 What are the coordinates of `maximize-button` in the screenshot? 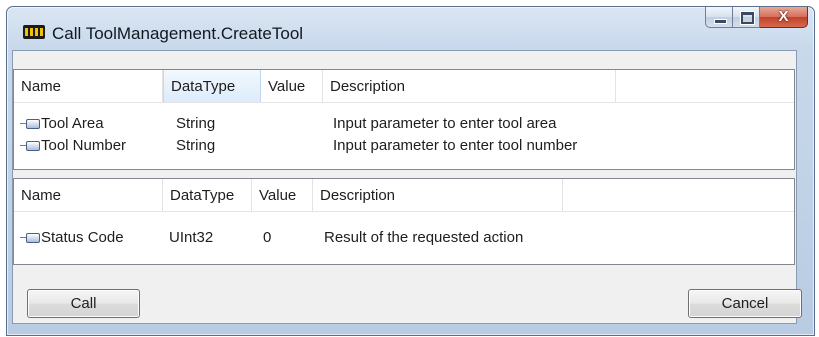 It's located at (746, 17).